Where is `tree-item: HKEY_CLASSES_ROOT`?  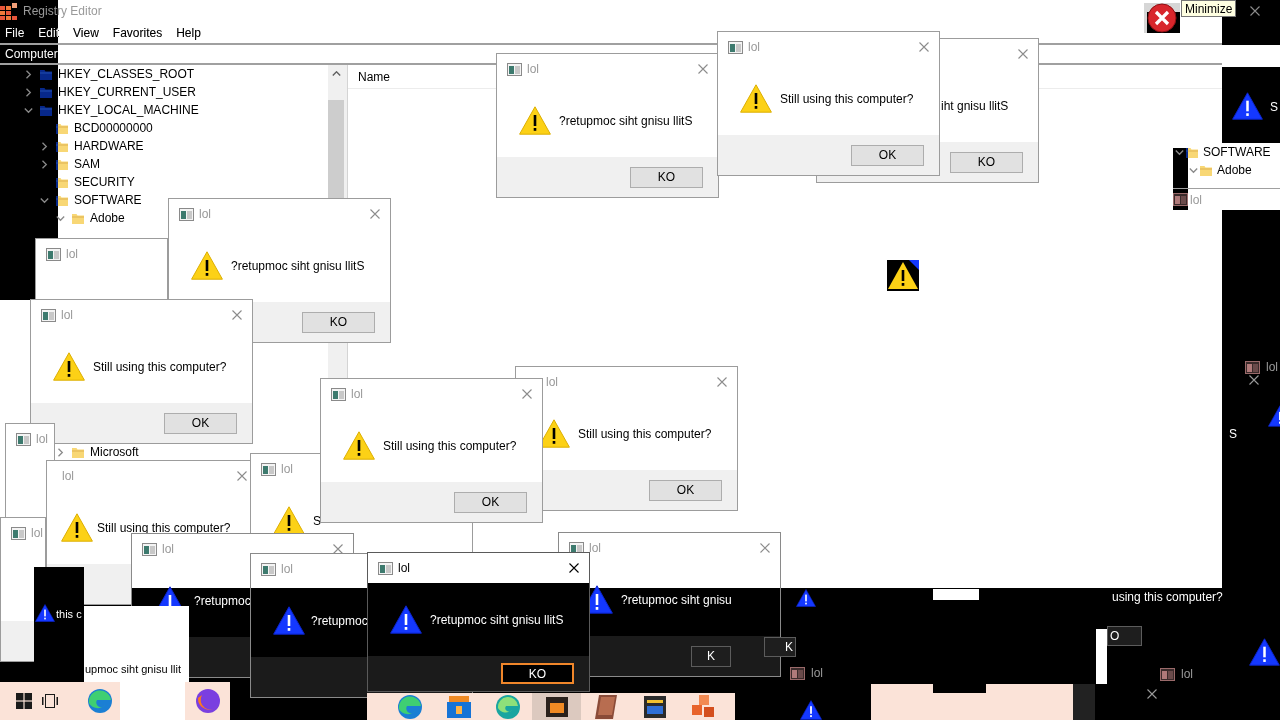 tree-item: HKEY_CLASSES_ROOT is located at coordinates (126, 74).